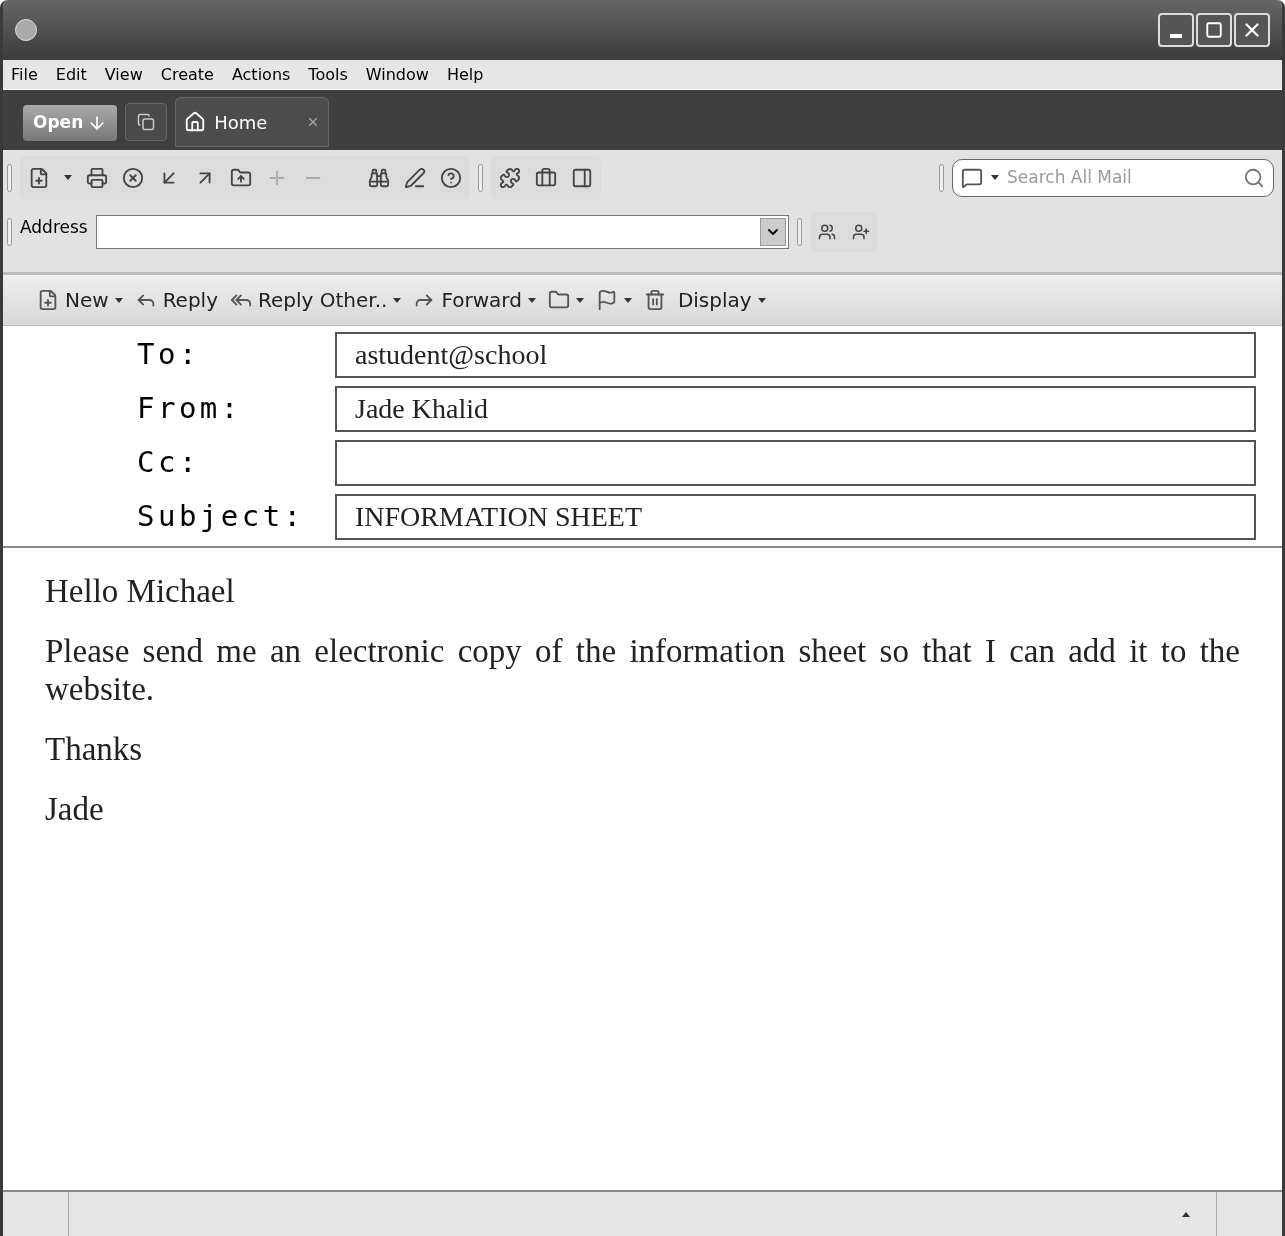  I want to click on menu-item: Help, so click(465, 74).